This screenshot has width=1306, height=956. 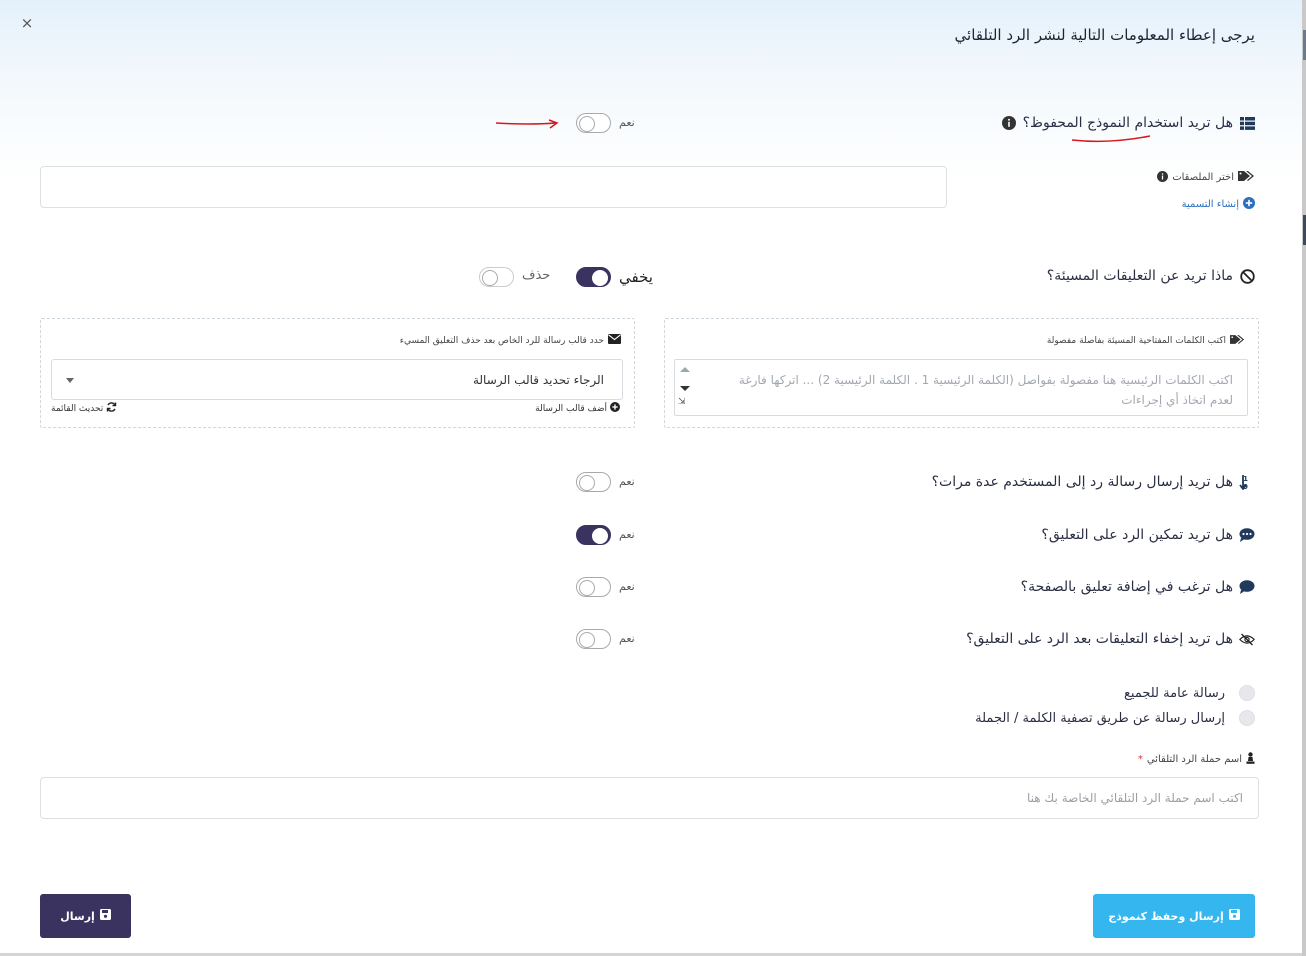 I want to click on create-label-link: إنشاء التسمية, so click(x=1218, y=204).